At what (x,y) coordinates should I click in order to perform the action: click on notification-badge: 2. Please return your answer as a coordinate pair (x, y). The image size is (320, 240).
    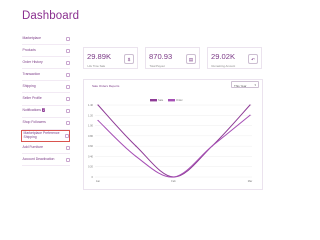
    Looking at the image, I should click on (43, 110).